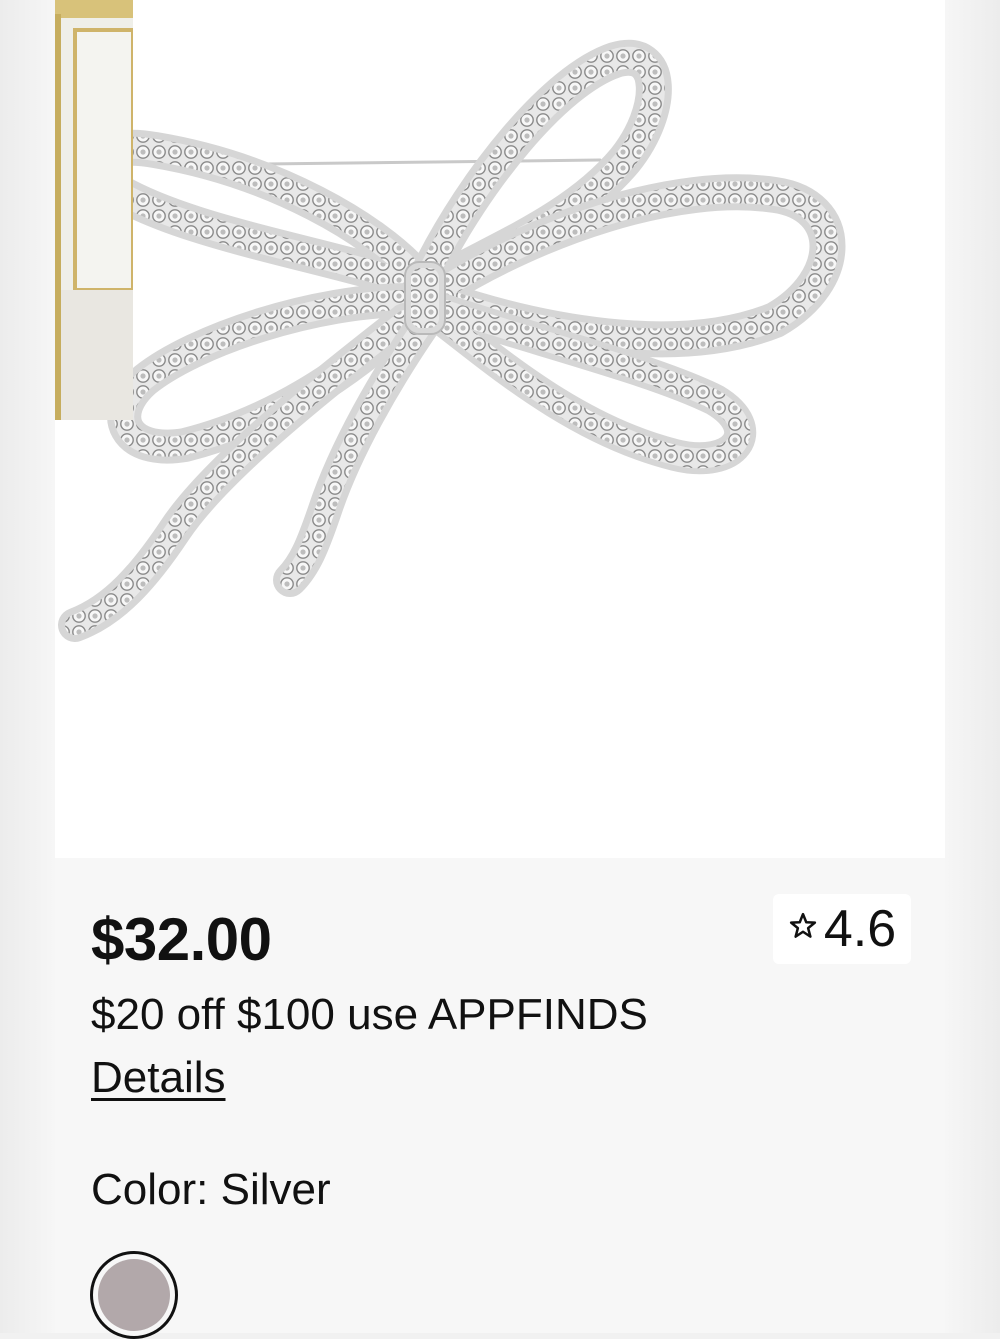  I want to click on details-link: Details, so click(158, 1077).